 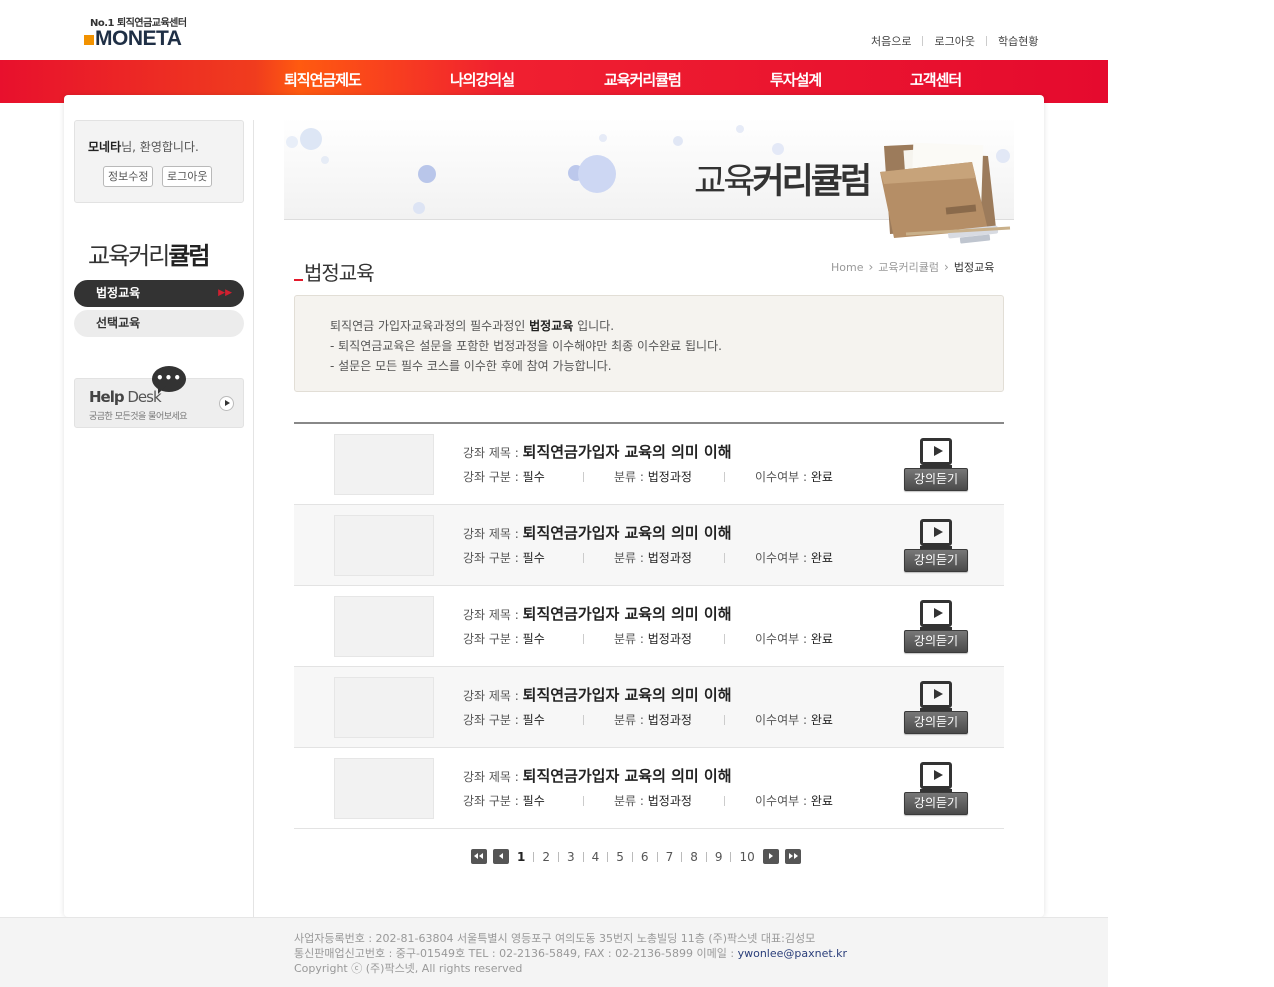 I want to click on nav-retirement-pension: 퇴직연금제도, so click(x=323, y=79).